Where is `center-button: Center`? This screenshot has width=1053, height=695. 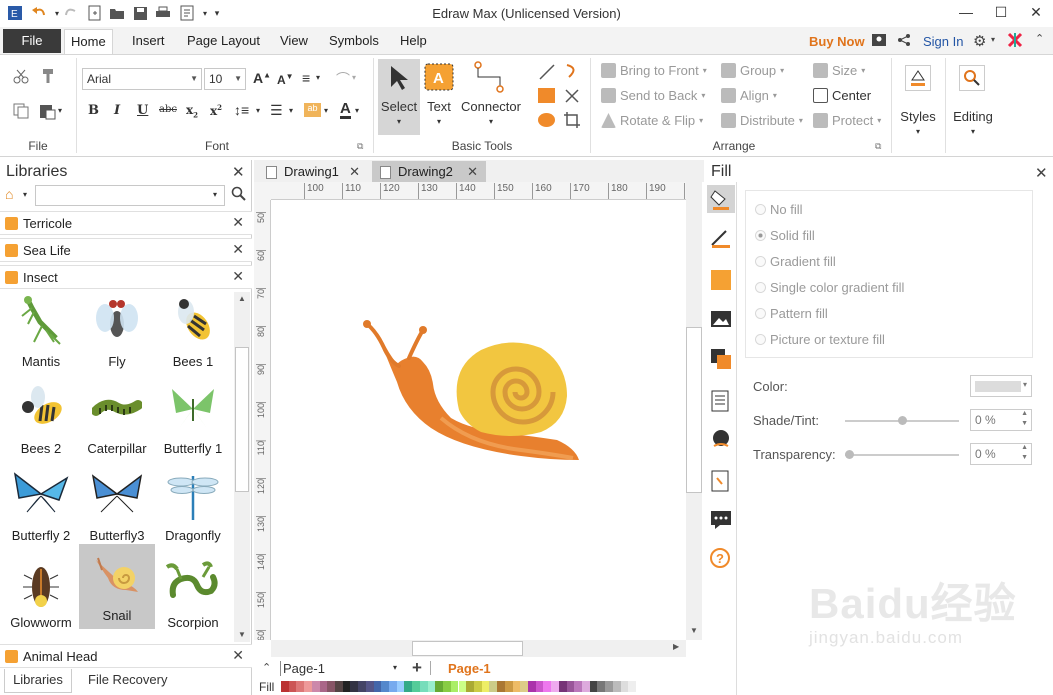 center-button: Center is located at coordinates (842, 95).